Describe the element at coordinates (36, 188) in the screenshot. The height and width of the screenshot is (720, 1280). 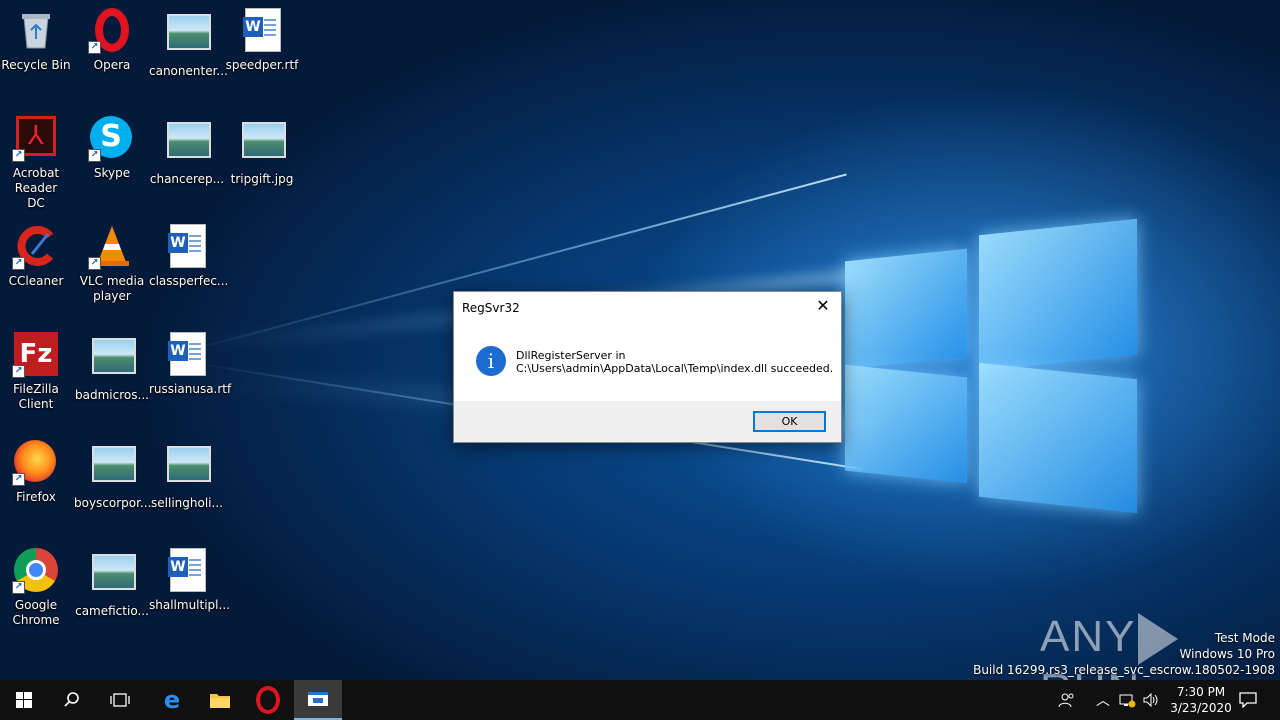
I see `icon-label: Acrobat Reader DC` at that location.